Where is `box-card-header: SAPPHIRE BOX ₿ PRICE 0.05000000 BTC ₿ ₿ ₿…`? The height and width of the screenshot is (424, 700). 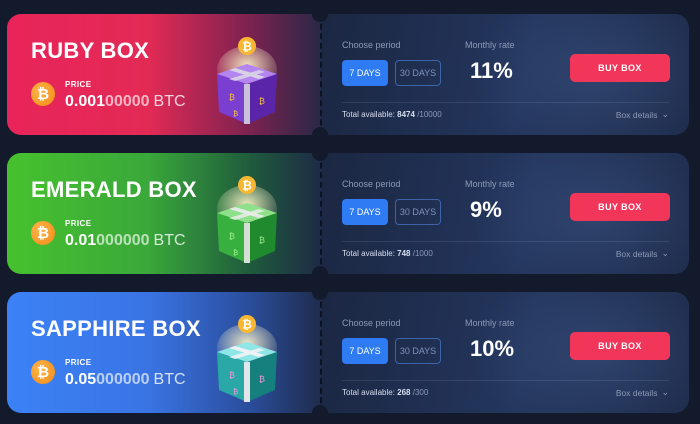 box-card-header: SAPPHIRE BOX ₿ PRICE 0.05000000 BTC ₿ ₿ ₿… is located at coordinates (163, 352).